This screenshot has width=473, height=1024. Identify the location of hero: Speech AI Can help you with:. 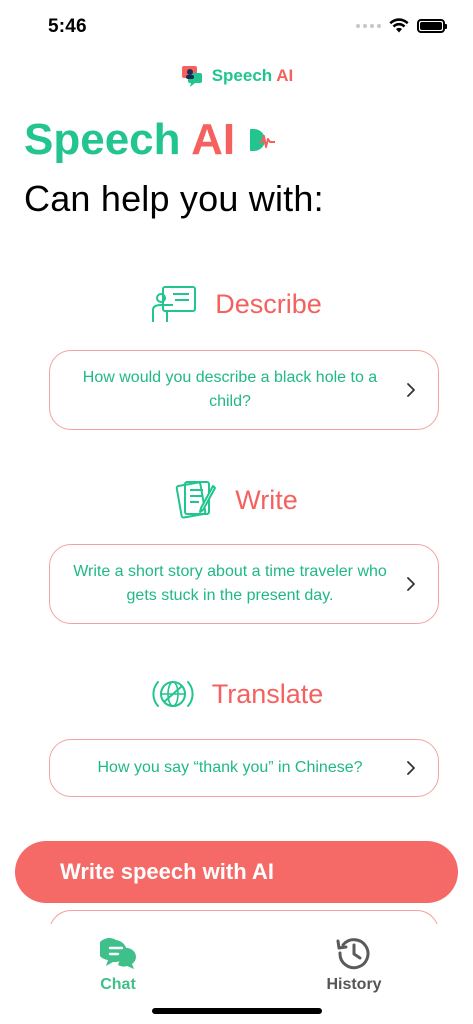
(174, 166).